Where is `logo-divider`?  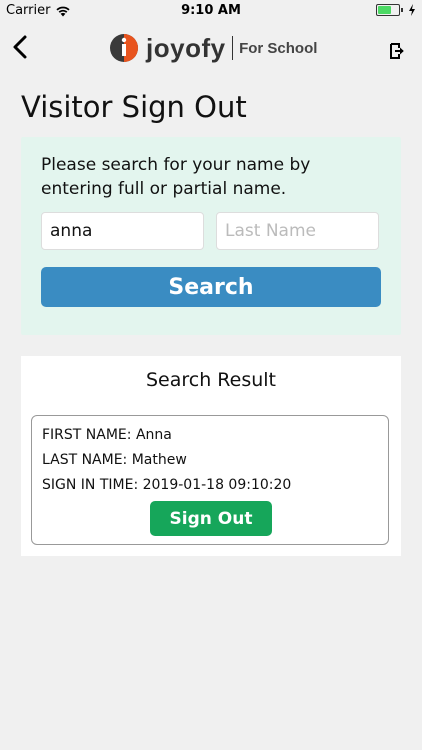
logo-divider is located at coordinates (232, 48).